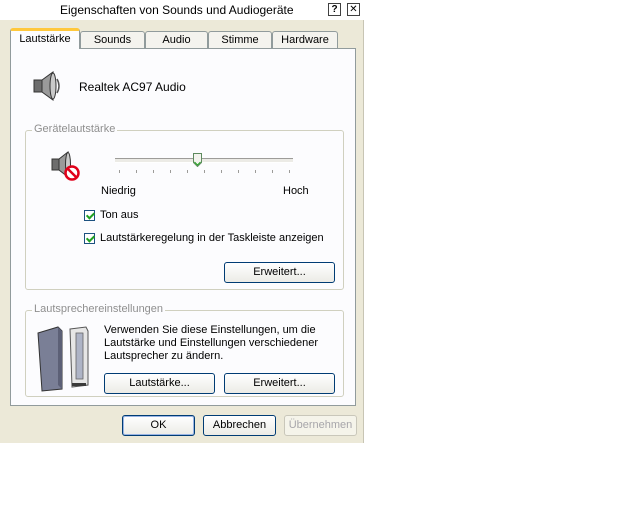 This screenshot has height=512, width=640. What do you see at coordinates (118, 191) in the screenshot?
I see `slider-min-label: Niedrig` at bounding box center [118, 191].